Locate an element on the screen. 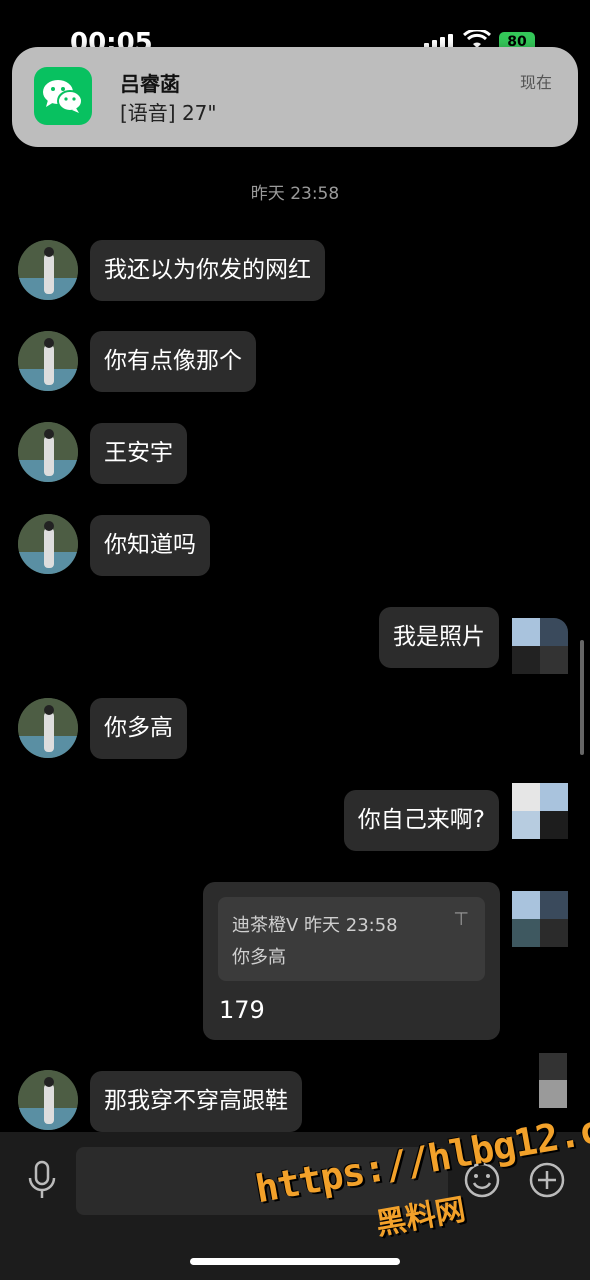 The height and width of the screenshot is (1280, 590). notification-time: 现在 is located at coordinates (535, 82).